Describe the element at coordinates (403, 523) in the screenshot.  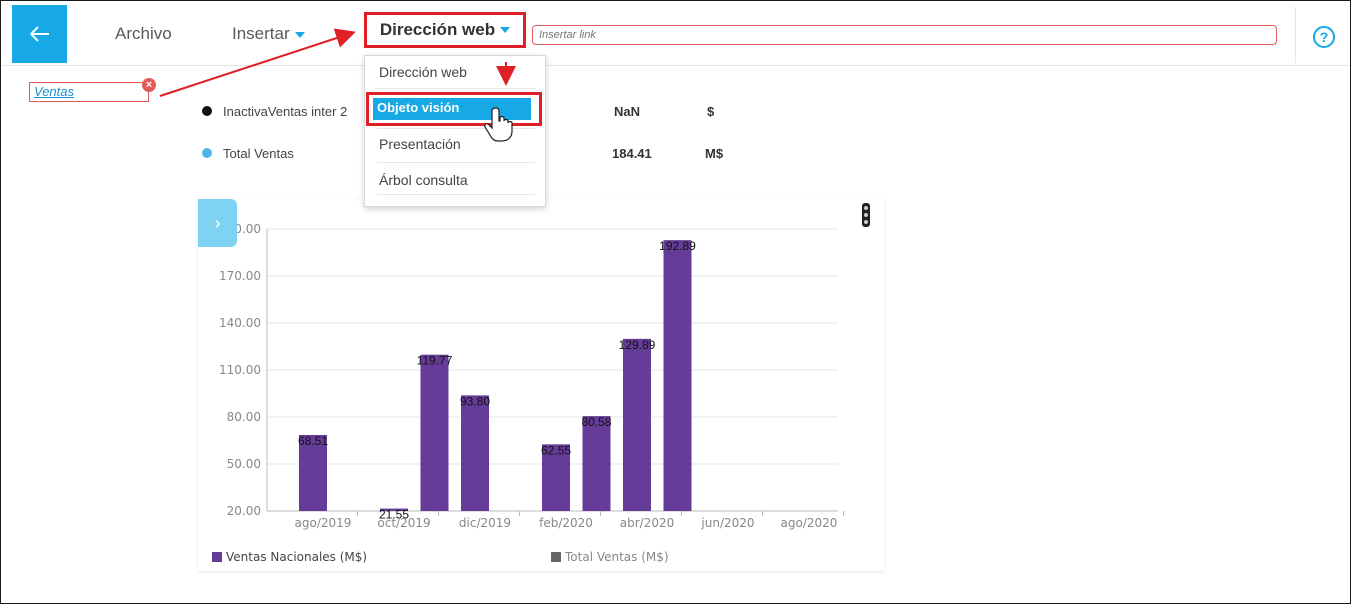
I see `x-tick-label: oct/2019` at that location.